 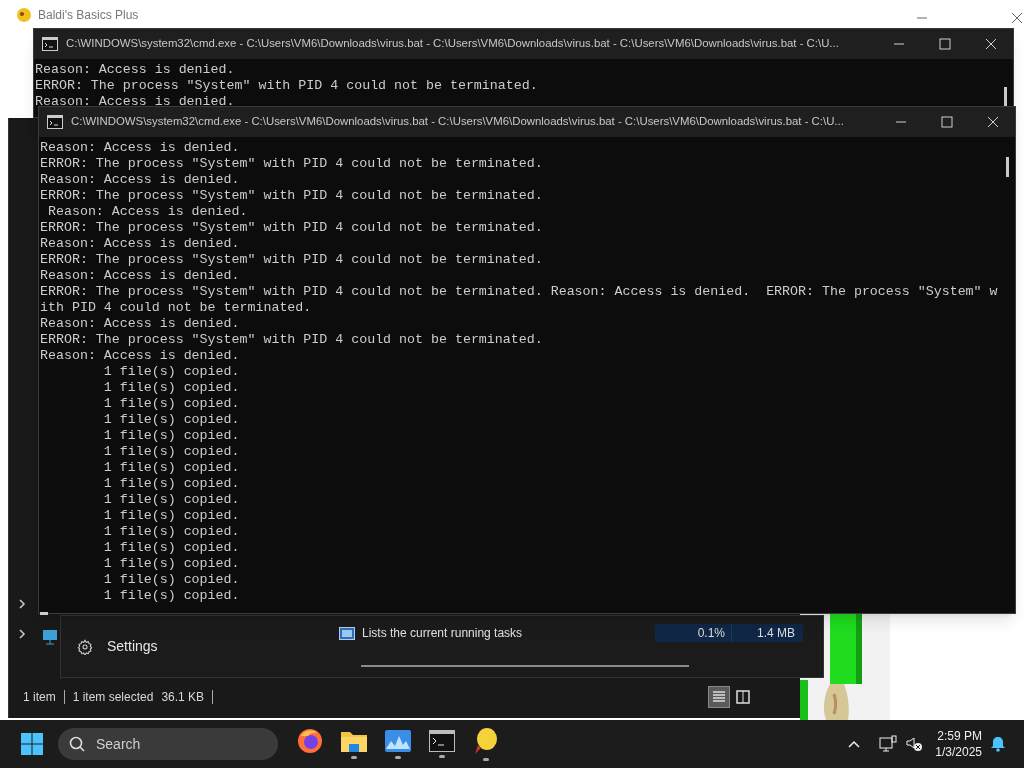 What do you see at coordinates (310, 741) in the screenshot?
I see `browser-icon` at bounding box center [310, 741].